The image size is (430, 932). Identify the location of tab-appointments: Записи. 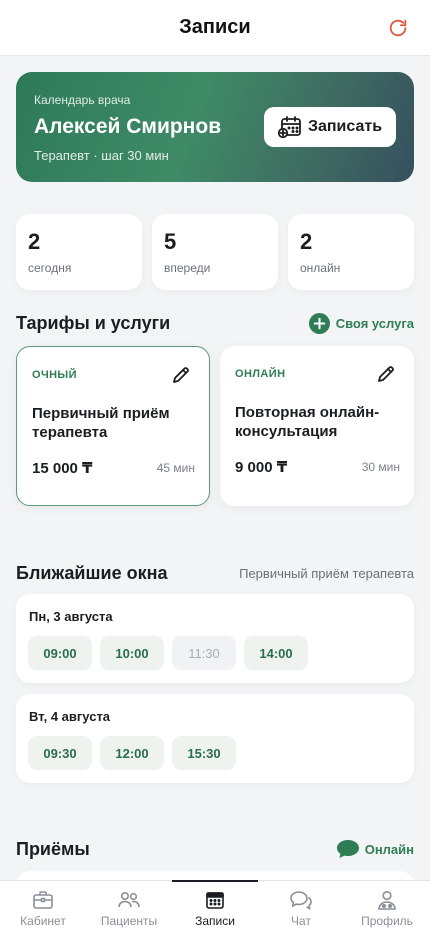
(215, 906).